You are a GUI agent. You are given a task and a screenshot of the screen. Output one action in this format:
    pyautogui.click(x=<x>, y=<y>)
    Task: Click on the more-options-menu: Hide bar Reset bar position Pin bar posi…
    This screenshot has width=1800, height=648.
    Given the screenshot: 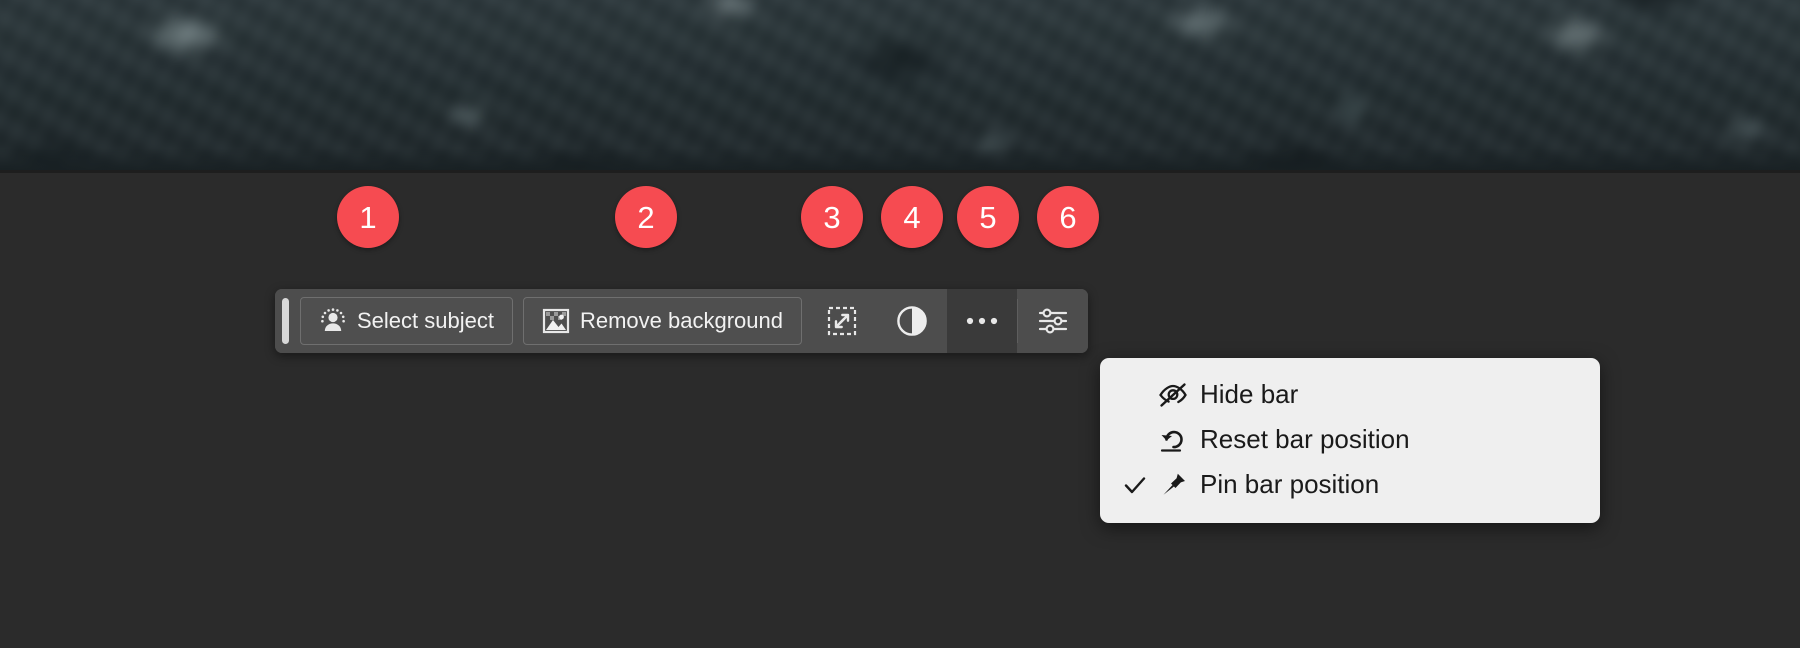 What is the action you would take?
    pyautogui.click(x=1350, y=440)
    